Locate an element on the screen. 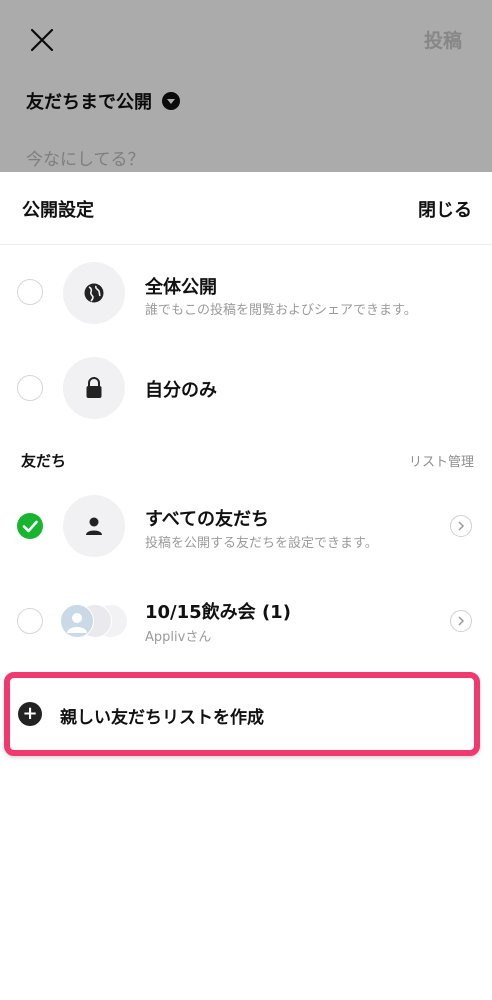 This screenshot has width=492, height=1000. option-title: 全体公開 is located at coordinates (181, 287).